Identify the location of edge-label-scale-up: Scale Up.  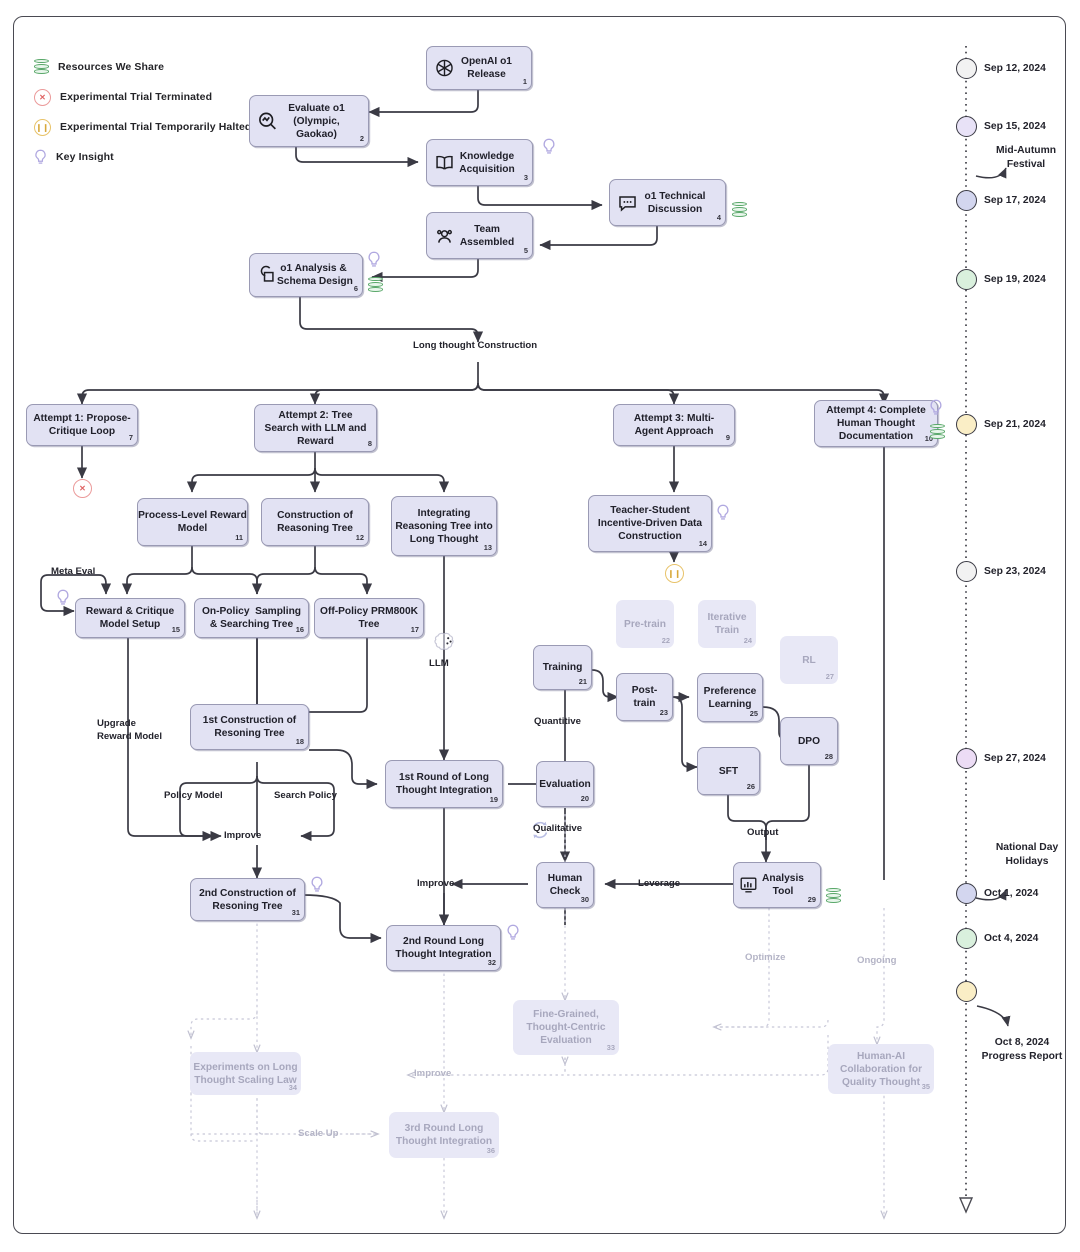
(318, 1133).